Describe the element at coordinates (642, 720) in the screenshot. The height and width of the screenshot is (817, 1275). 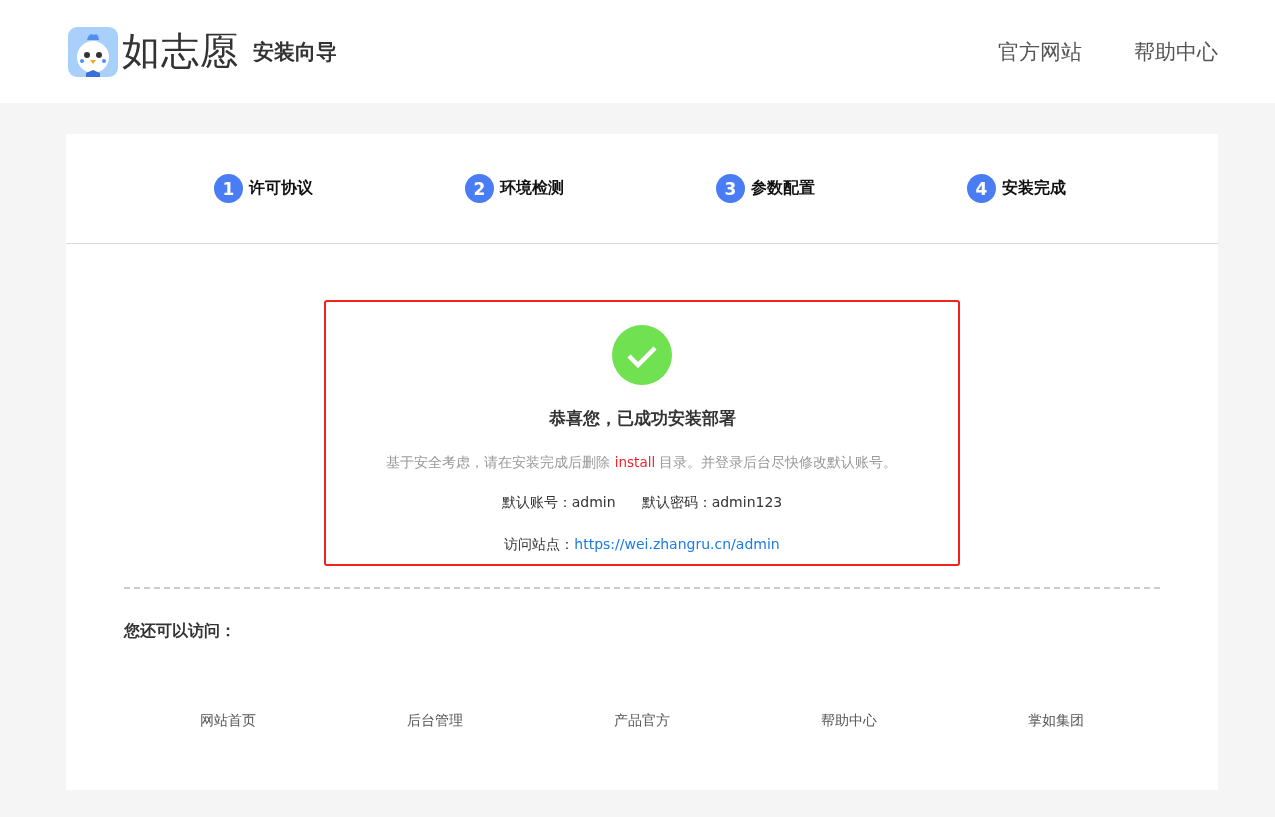
I see `quick-link: 产品官方` at that location.